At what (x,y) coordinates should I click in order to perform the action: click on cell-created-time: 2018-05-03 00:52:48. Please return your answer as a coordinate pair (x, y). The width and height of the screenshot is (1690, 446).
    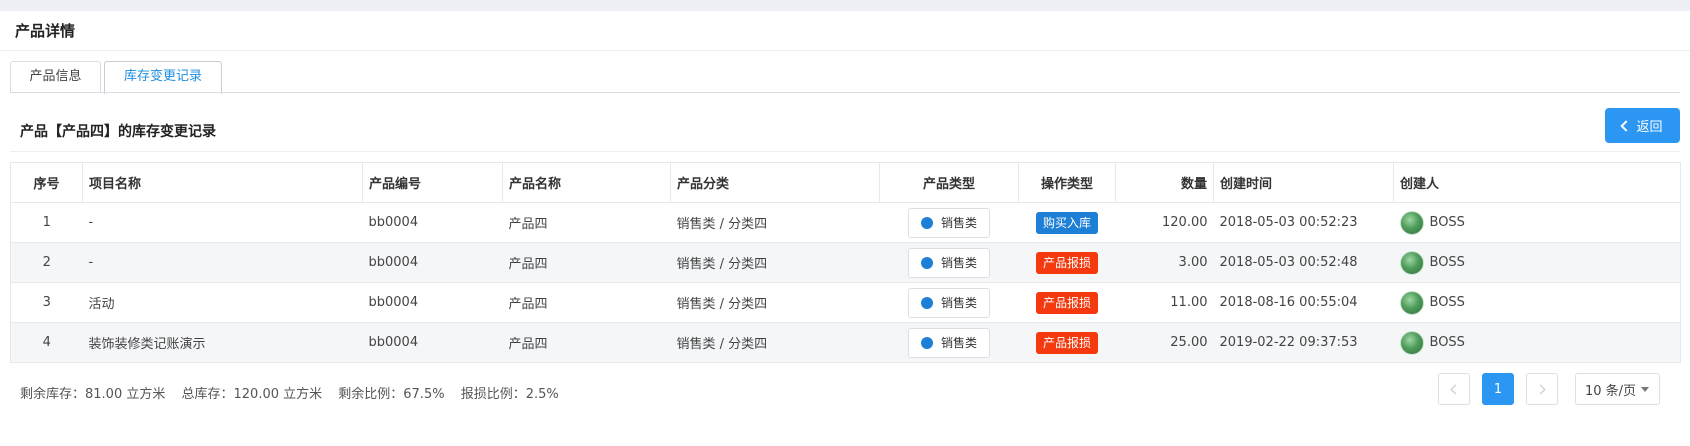
    Looking at the image, I should click on (1303, 262).